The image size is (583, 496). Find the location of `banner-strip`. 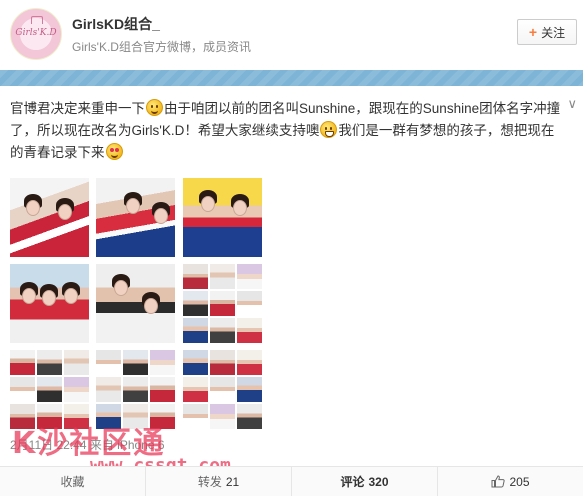

banner-strip is located at coordinates (291, 78).